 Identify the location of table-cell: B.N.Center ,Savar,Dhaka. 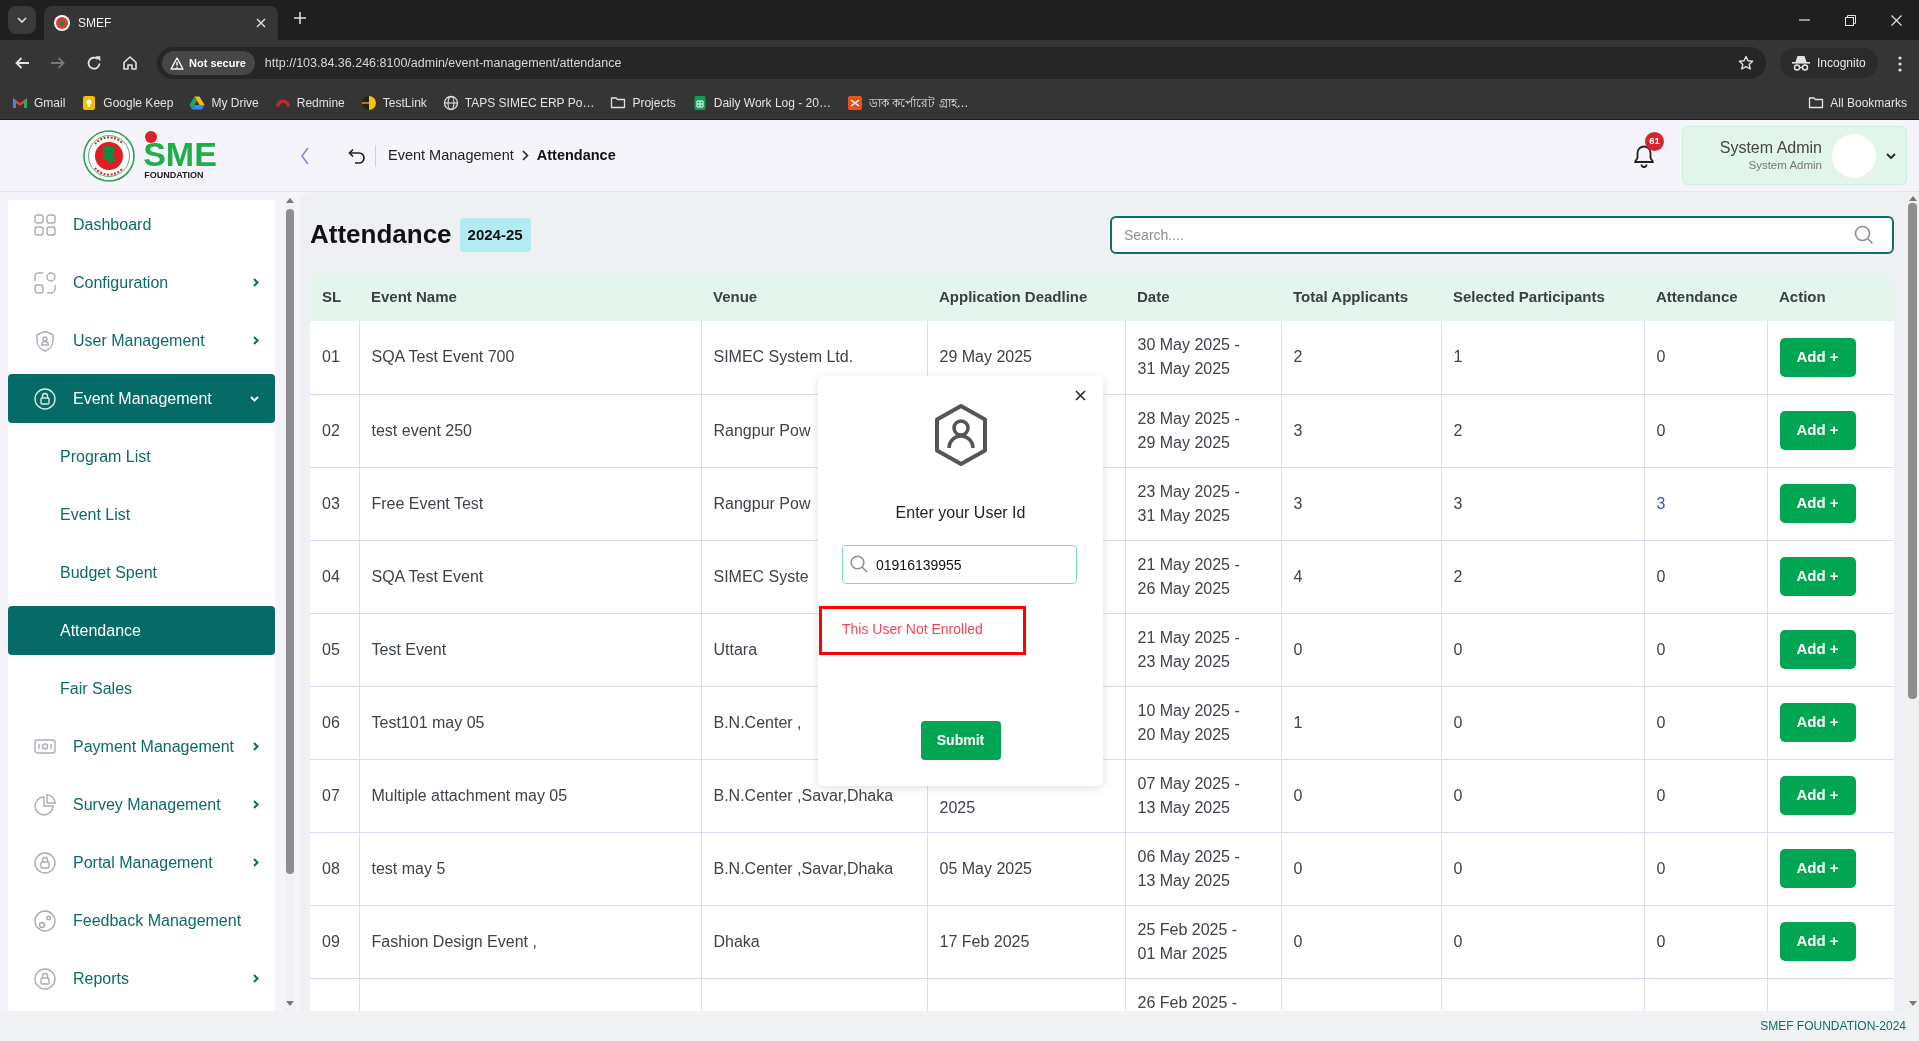
(814, 868).